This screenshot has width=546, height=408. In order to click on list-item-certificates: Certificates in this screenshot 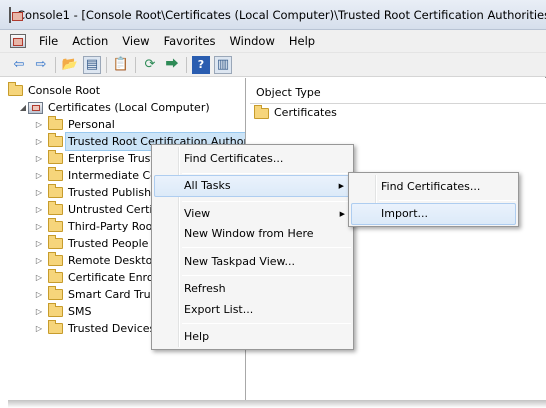, I will do `click(295, 113)`.